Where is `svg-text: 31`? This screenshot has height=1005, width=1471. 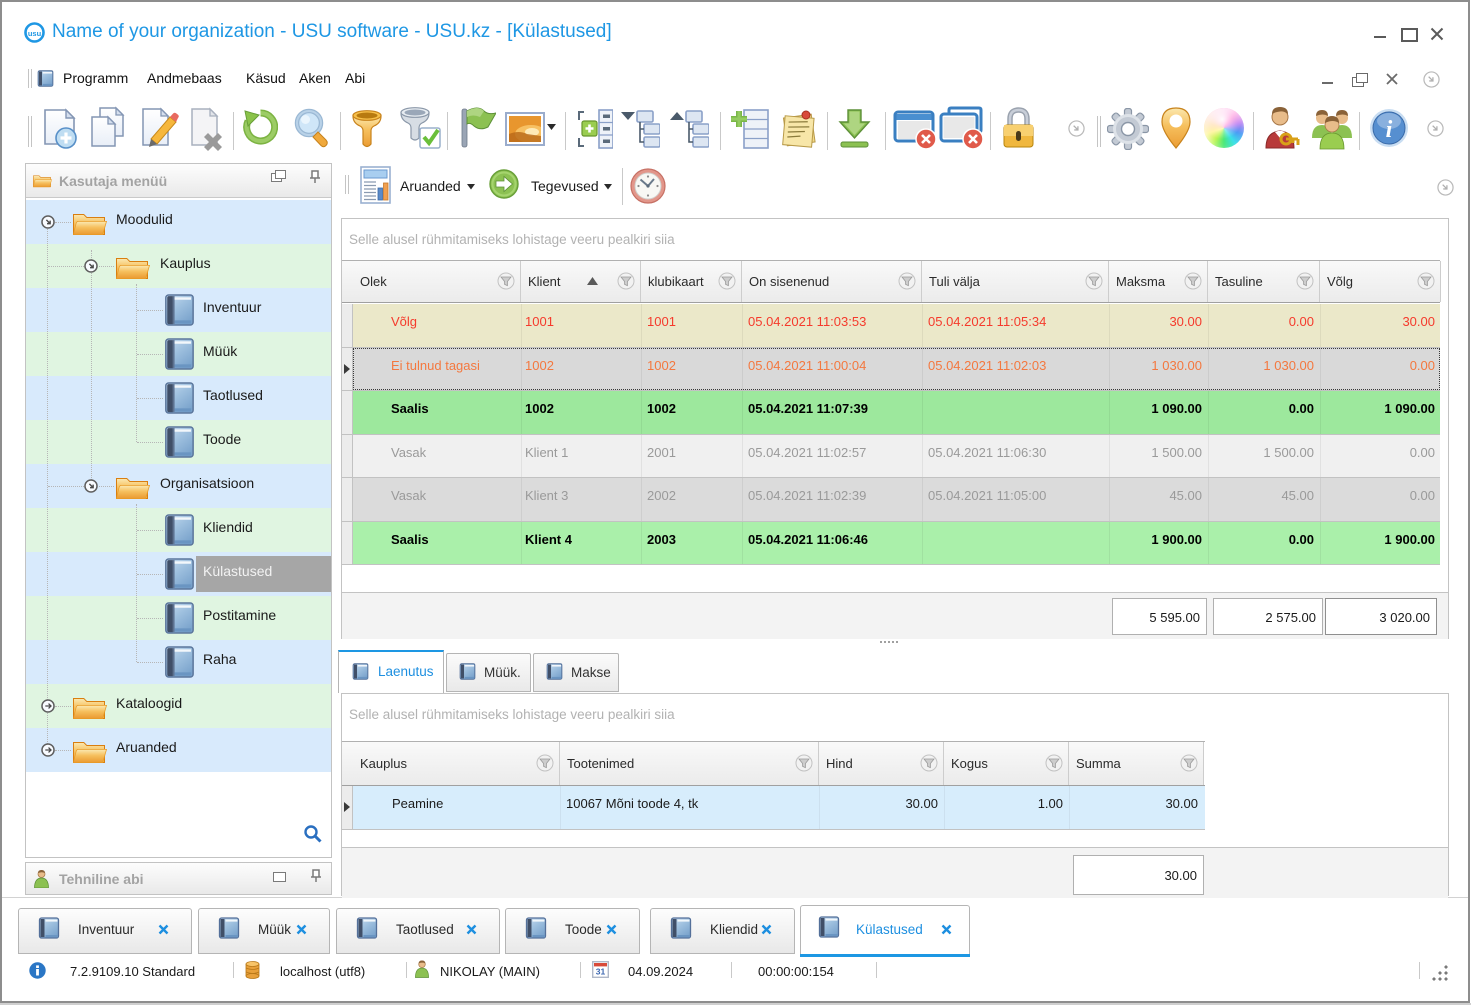 svg-text: 31 is located at coordinates (601, 971).